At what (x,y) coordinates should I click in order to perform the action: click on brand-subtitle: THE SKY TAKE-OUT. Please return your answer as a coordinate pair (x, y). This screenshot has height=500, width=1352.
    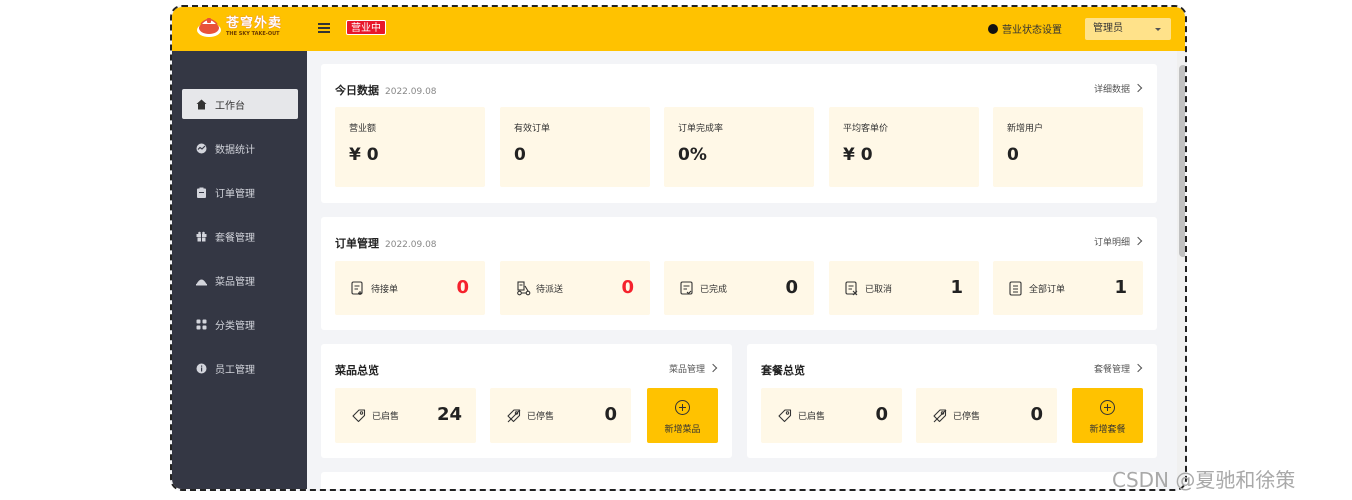
    Looking at the image, I should click on (253, 34).